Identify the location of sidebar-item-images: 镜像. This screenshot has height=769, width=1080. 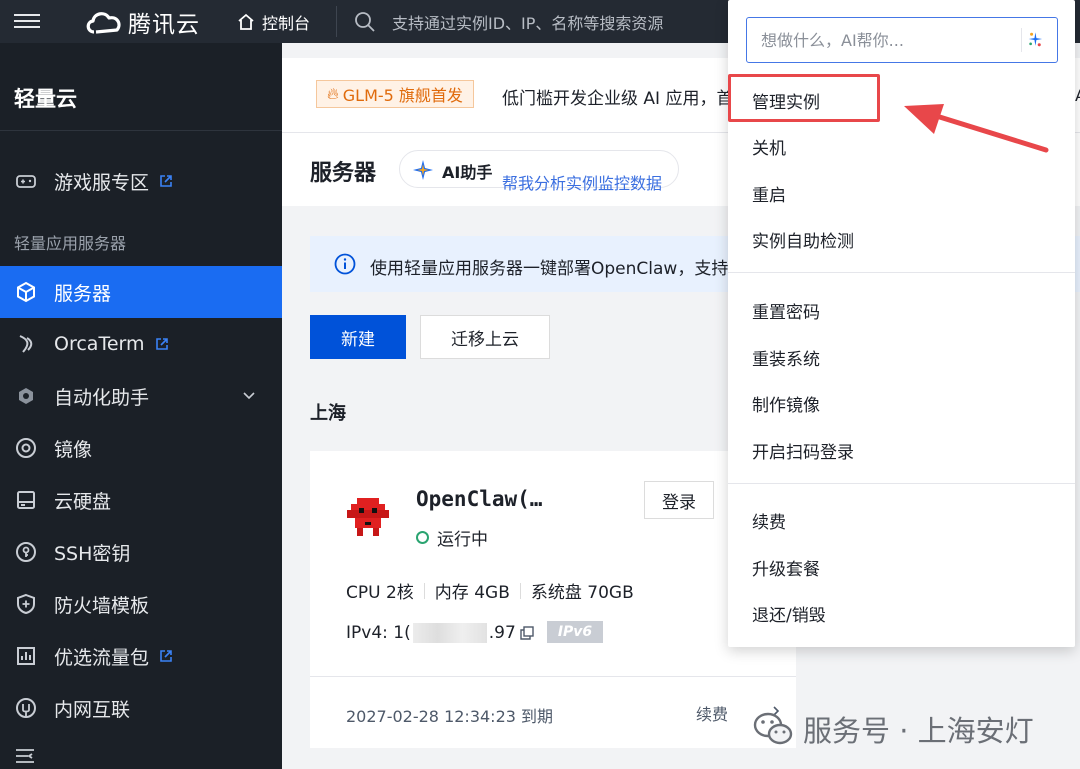
(141, 448).